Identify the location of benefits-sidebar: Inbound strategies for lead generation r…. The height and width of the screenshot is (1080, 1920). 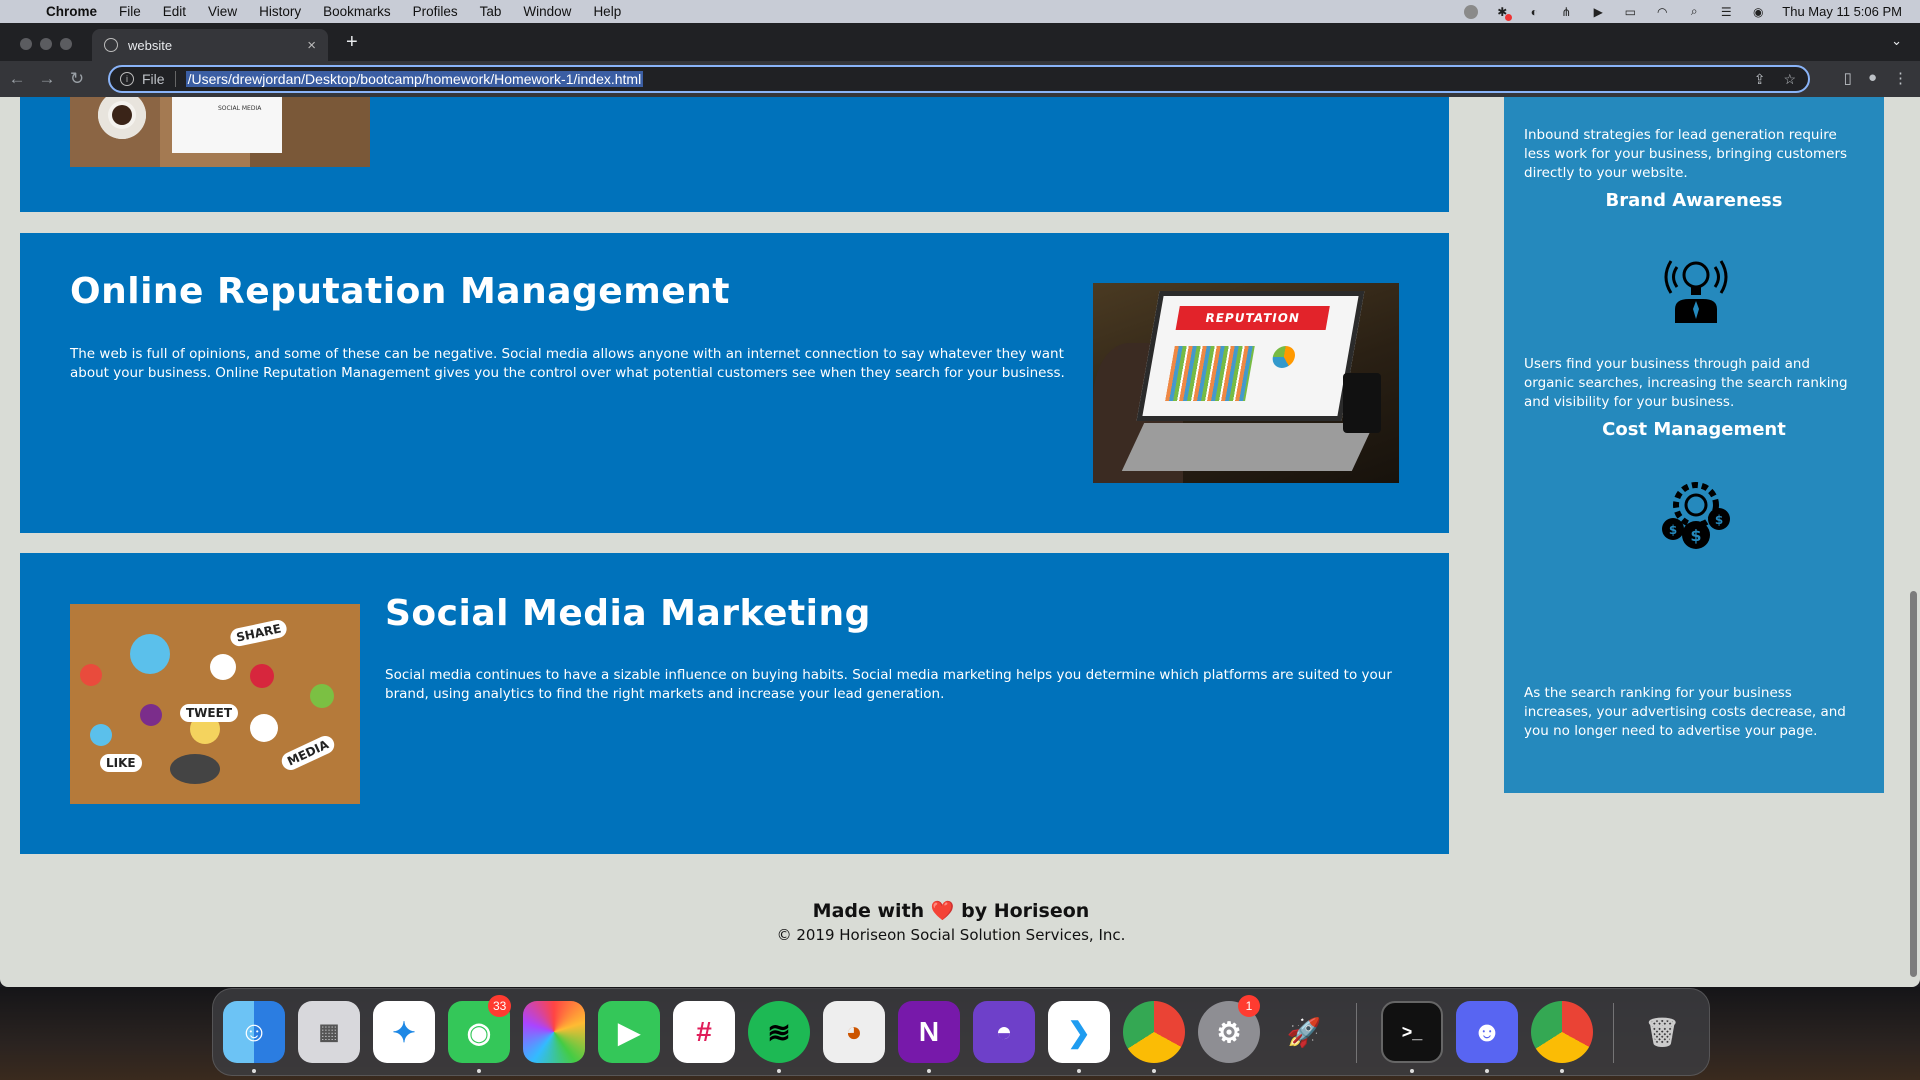
(1694, 445).